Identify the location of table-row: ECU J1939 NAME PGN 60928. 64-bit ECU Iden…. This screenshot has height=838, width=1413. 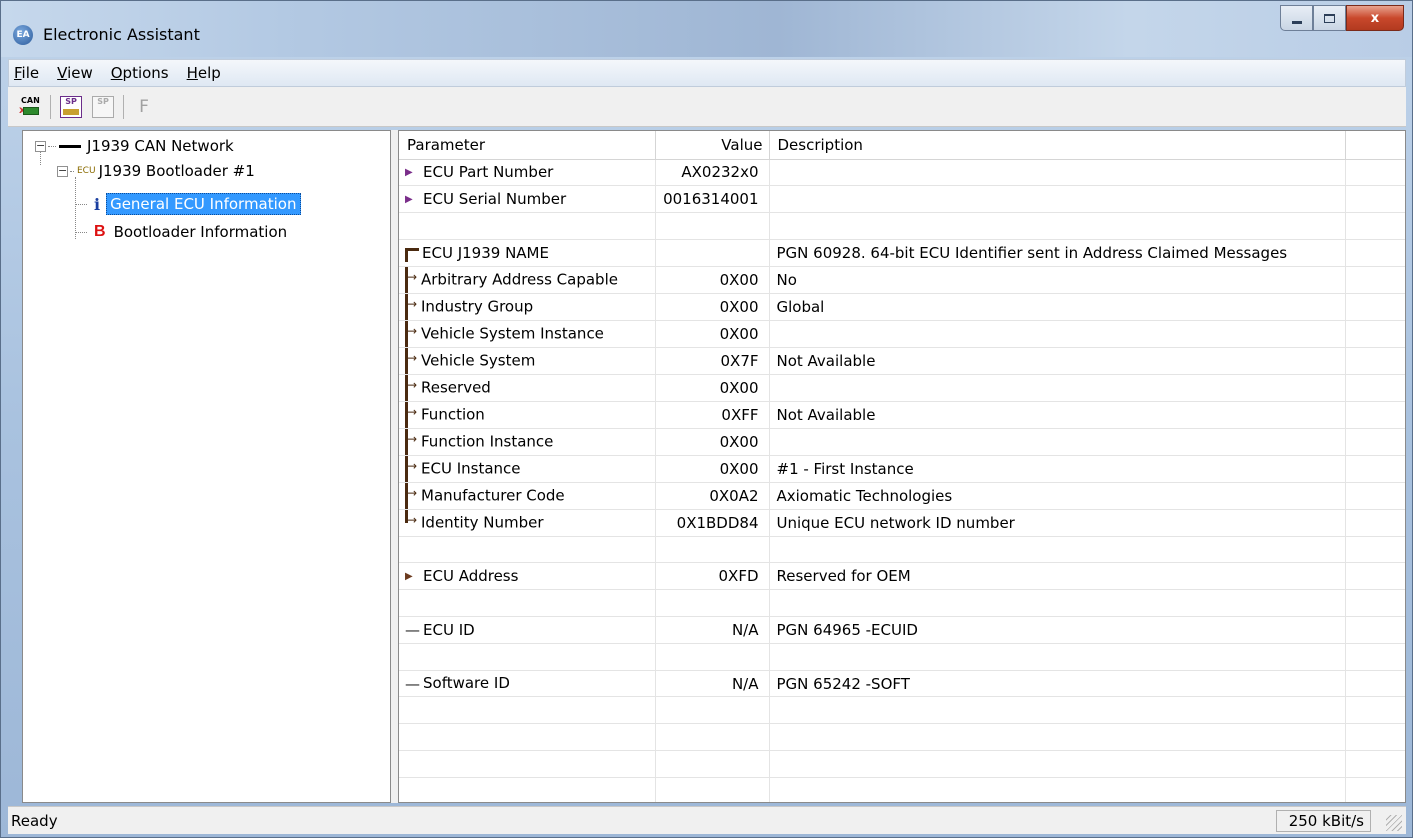
(902, 253).